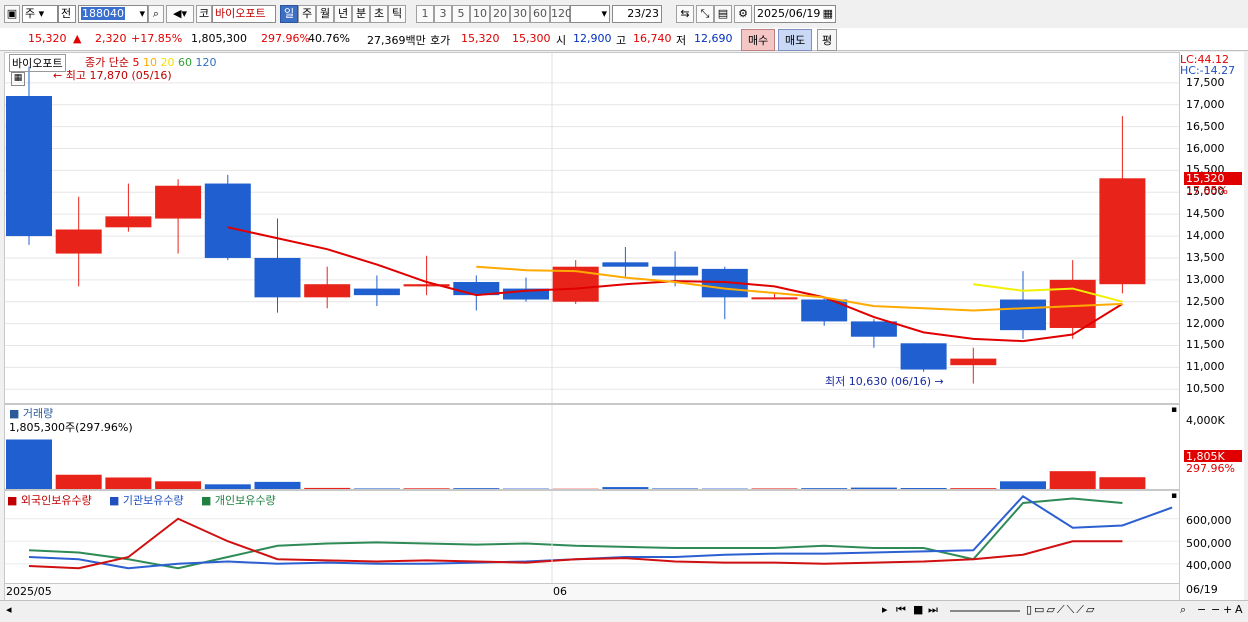  Describe the element at coordinates (113, 14) in the screenshot. I see `code-input: 188040▾` at that location.